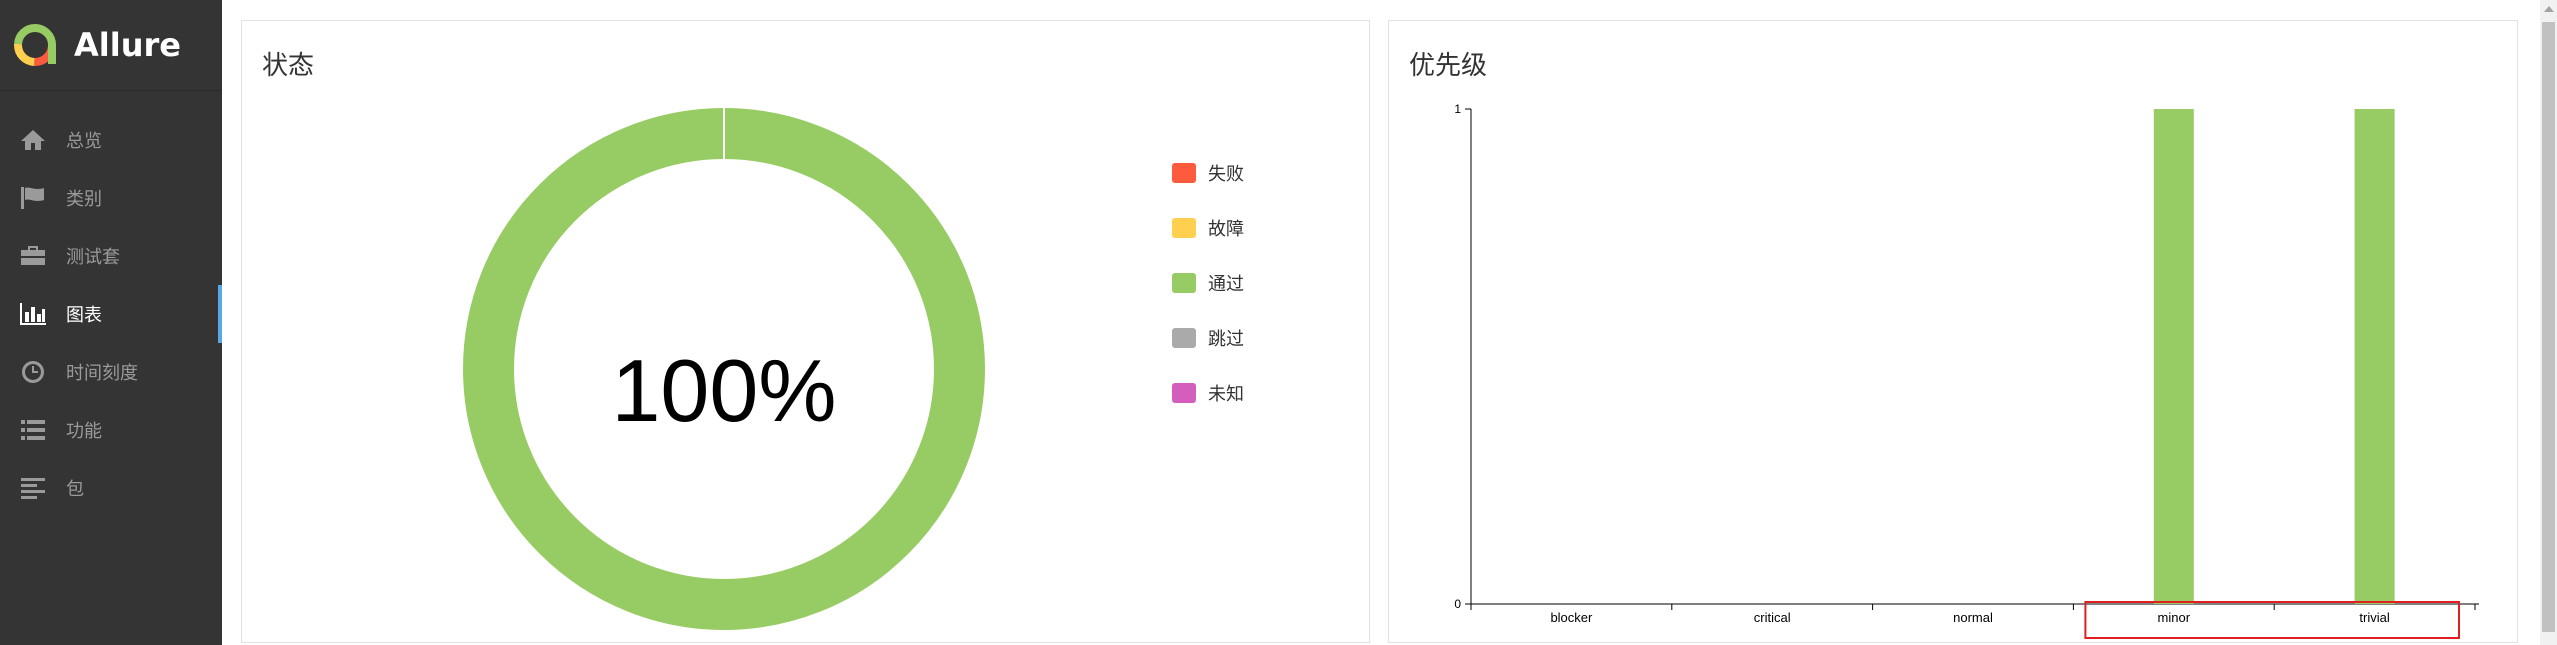  I want to click on align-left-icon, so click(33, 488).